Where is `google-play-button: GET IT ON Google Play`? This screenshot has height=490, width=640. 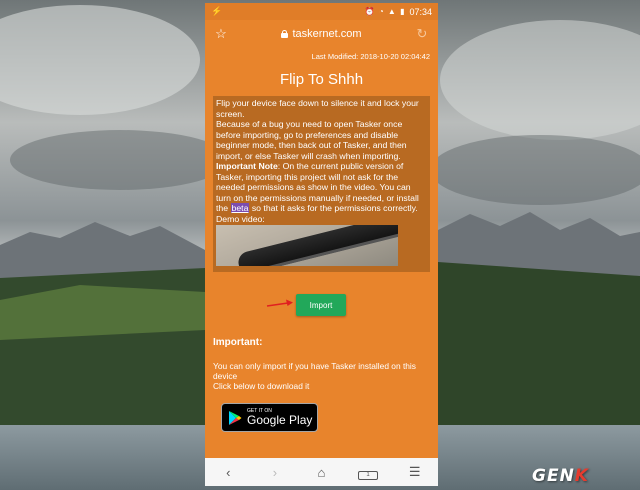 google-play-button: GET IT ON Google Play is located at coordinates (269, 417).